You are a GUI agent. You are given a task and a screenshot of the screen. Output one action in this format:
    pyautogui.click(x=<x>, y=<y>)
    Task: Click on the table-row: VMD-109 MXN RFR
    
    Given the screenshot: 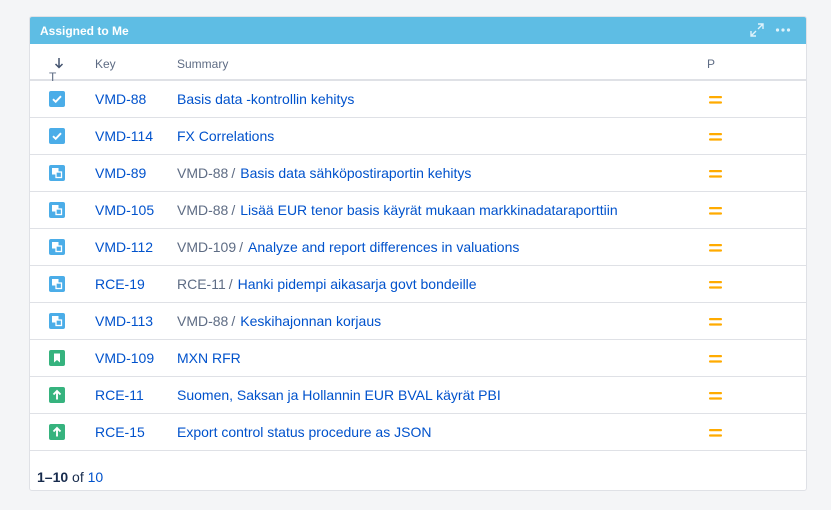 What is the action you would take?
    pyautogui.click(x=418, y=358)
    